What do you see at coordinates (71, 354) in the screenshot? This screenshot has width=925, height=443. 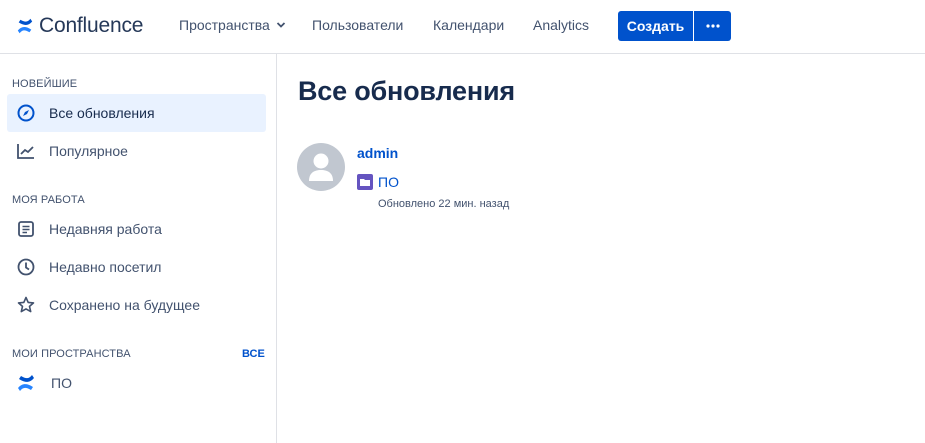 I see `section-my-spaces-title: МОИ ПРОСТРАНСТВА` at bounding box center [71, 354].